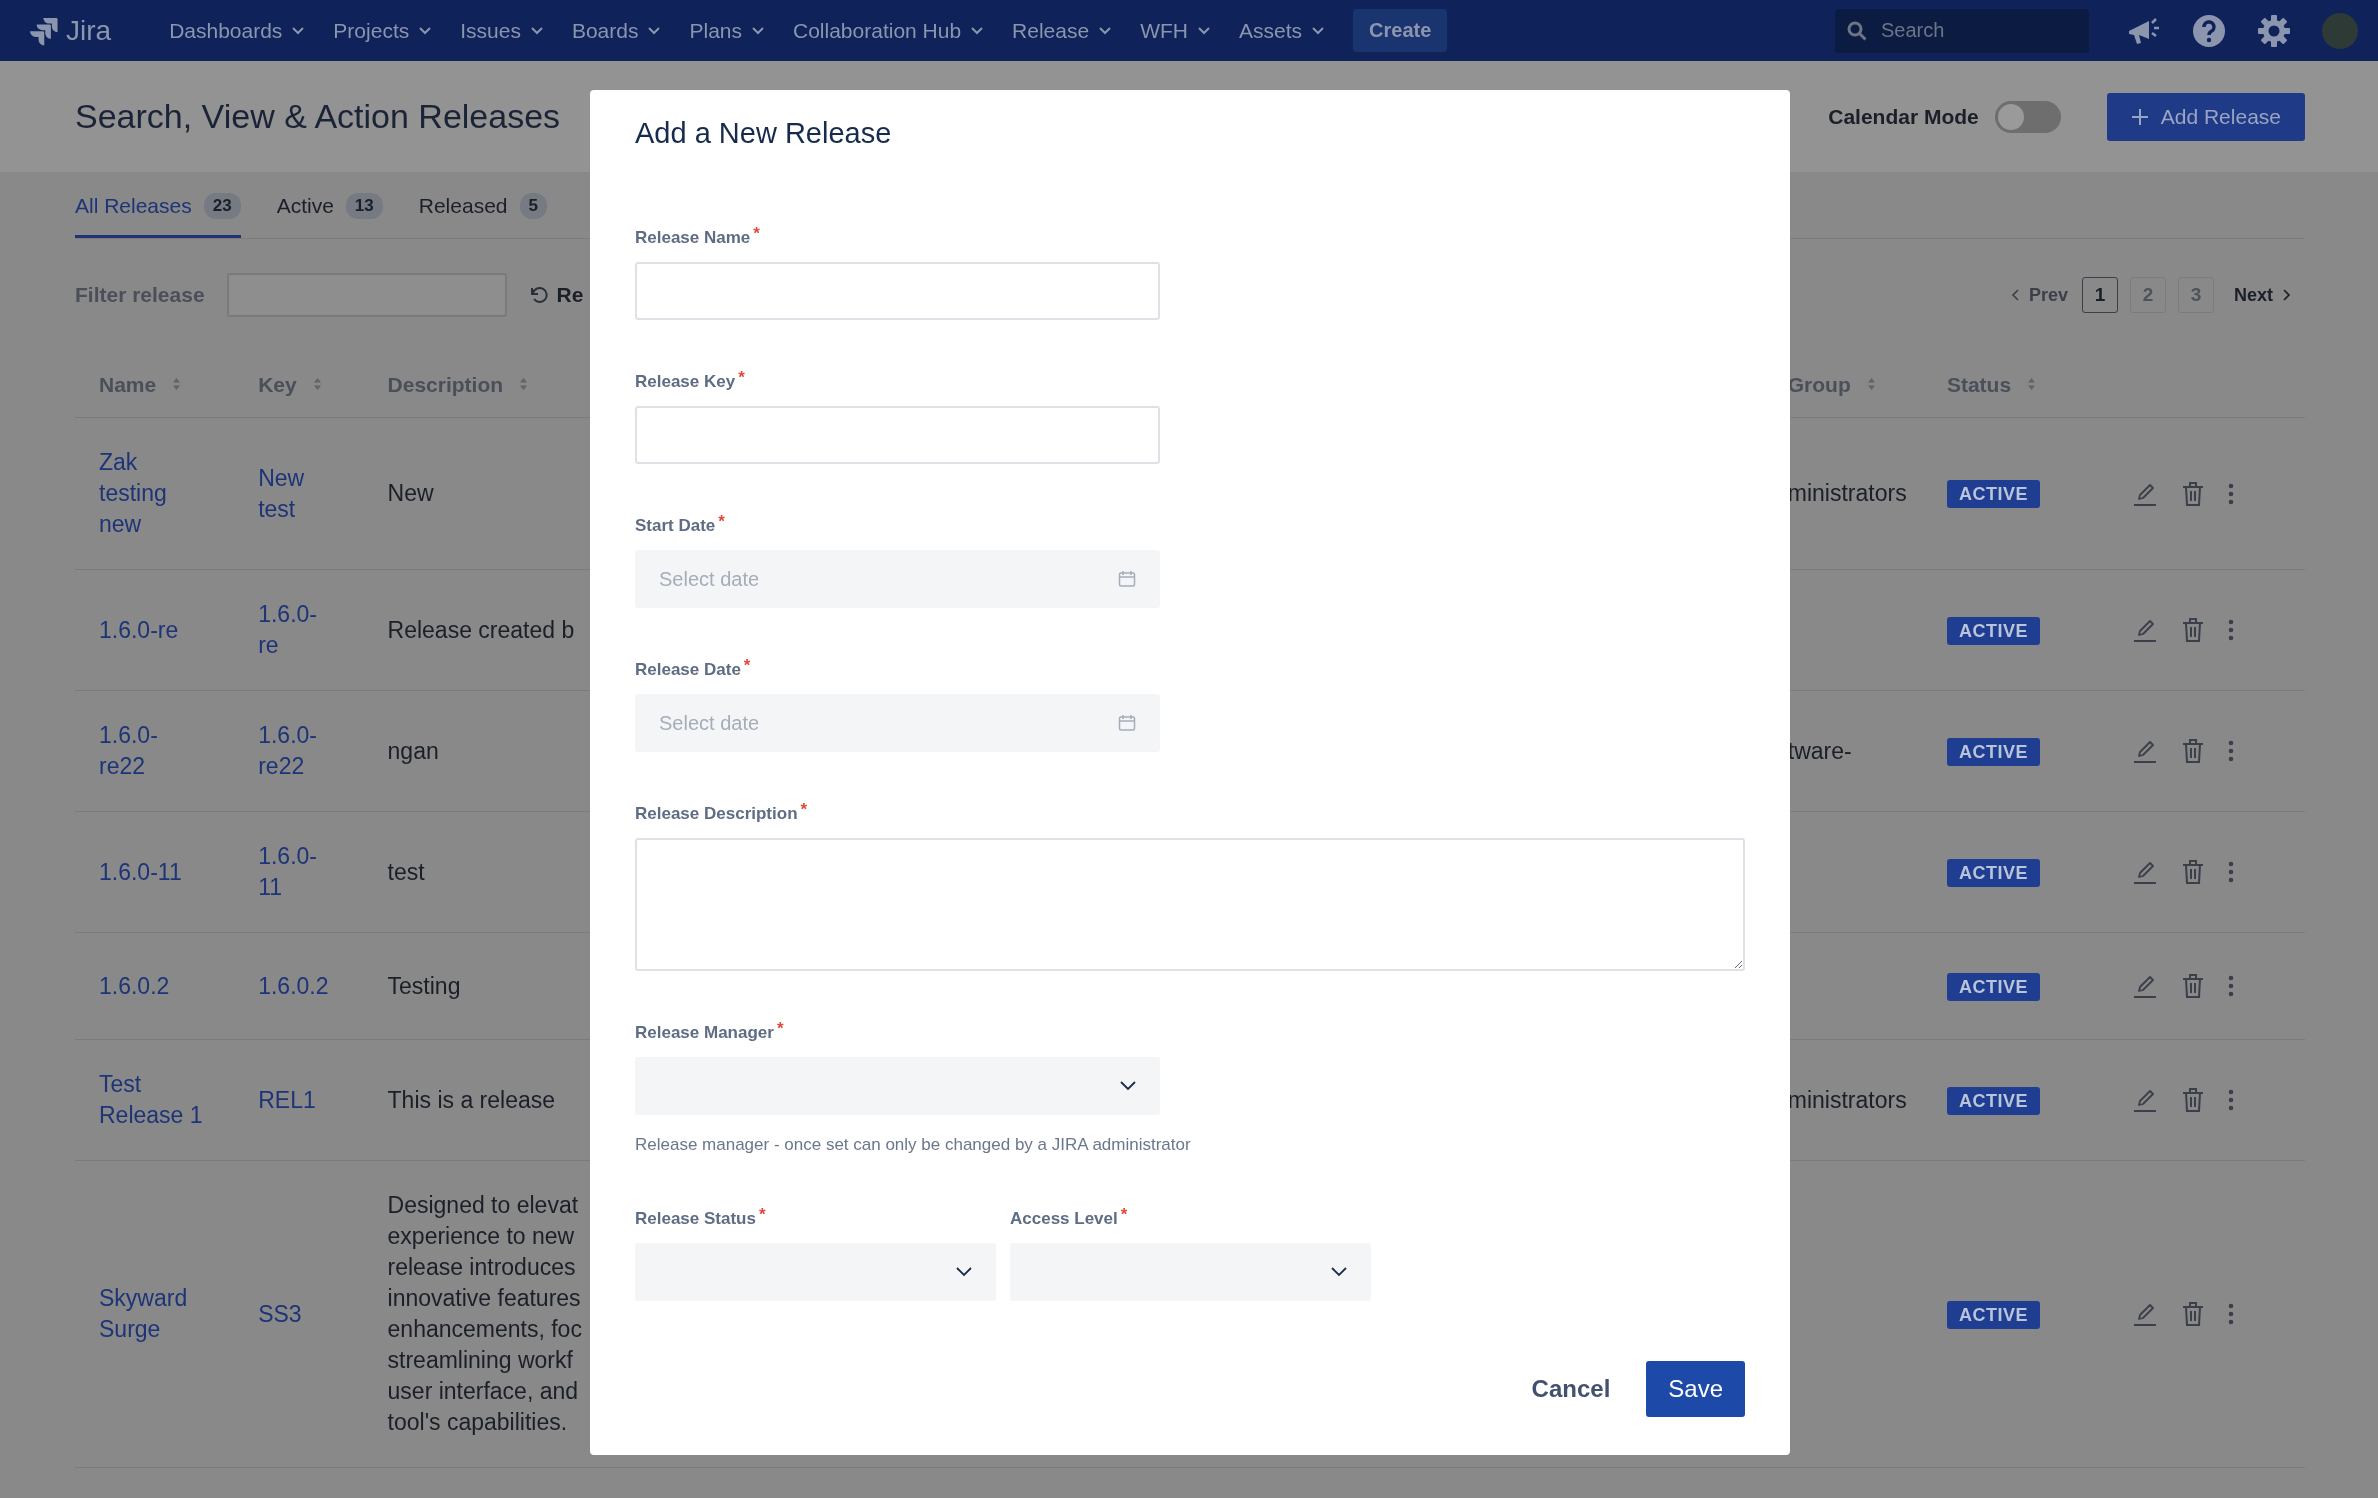 Image resolution: width=2378 pixels, height=1498 pixels. I want to click on tab: Released 5, so click(482, 215).